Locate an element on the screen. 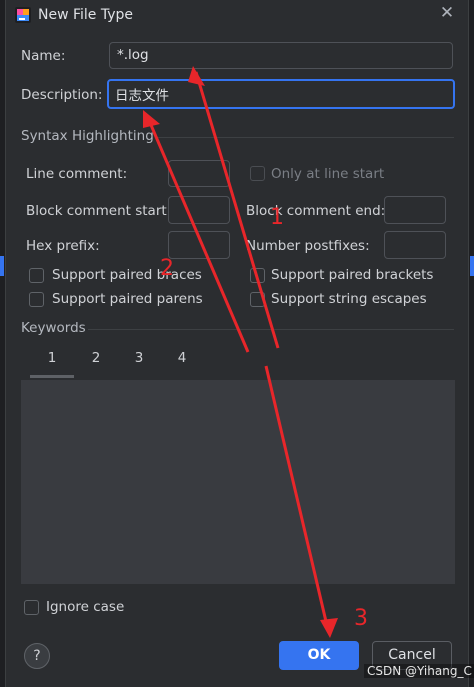  app-icon is located at coordinates (23, 15).